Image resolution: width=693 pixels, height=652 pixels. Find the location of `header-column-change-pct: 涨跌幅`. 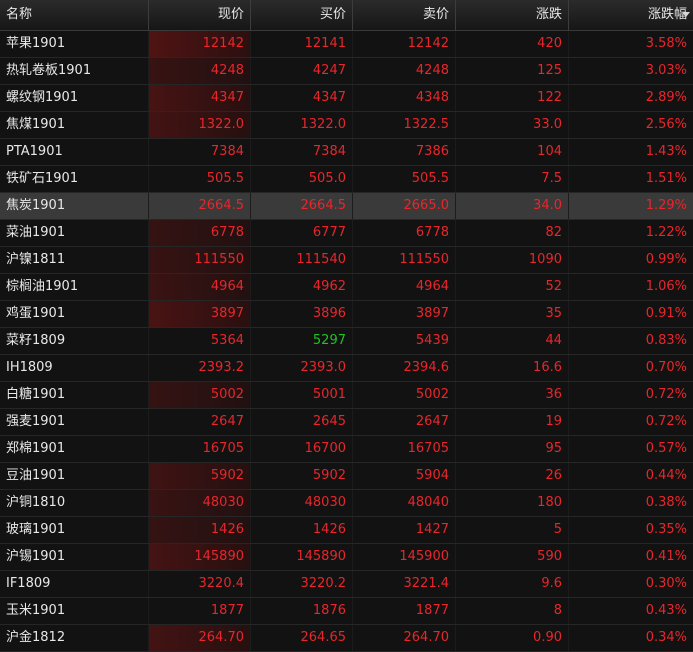

header-column-change-pct: 涨跌幅 is located at coordinates (631, 15).